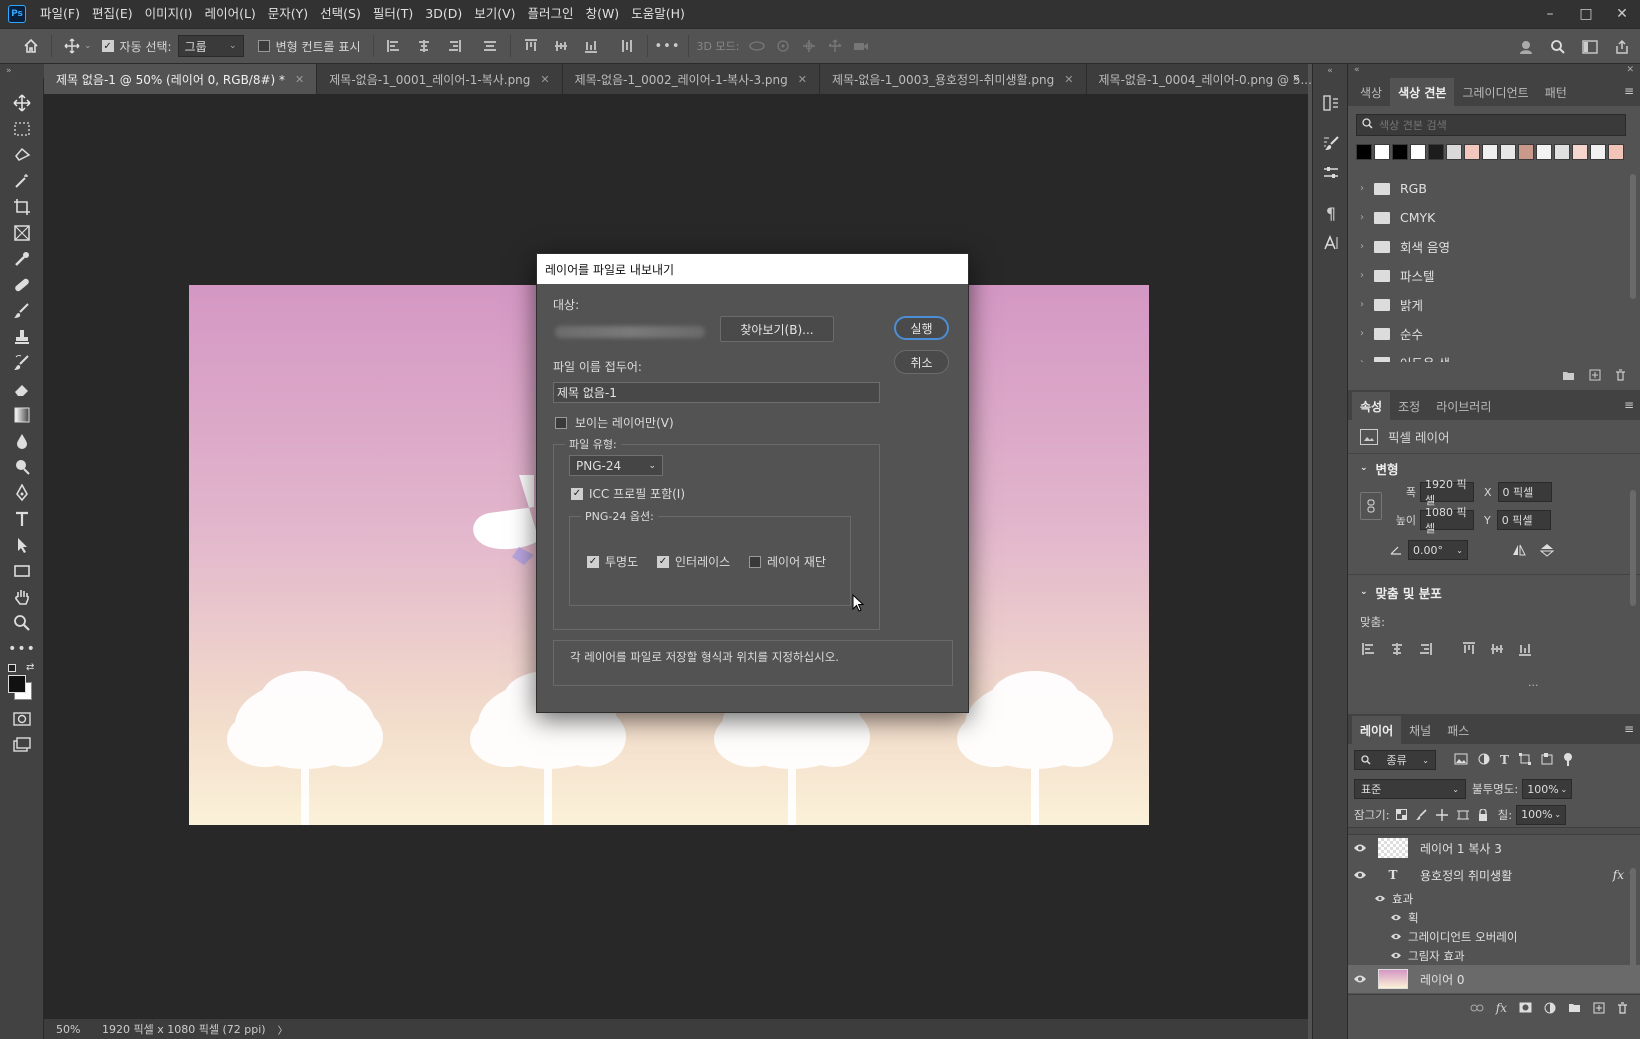  What do you see at coordinates (1547, 550) in the screenshot?
I see `flip-vertical-icon` at bounding box center [1547, 550].